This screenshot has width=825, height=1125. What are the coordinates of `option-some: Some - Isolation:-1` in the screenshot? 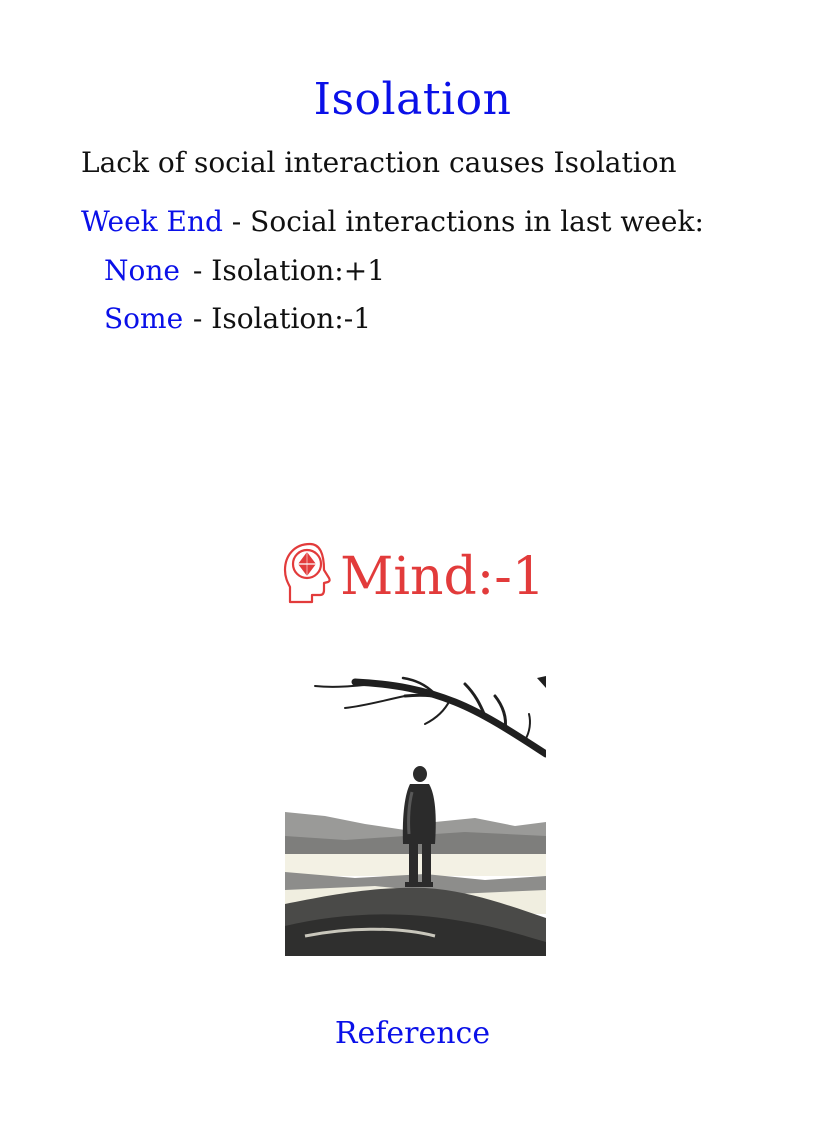 It's located at (237, 318).